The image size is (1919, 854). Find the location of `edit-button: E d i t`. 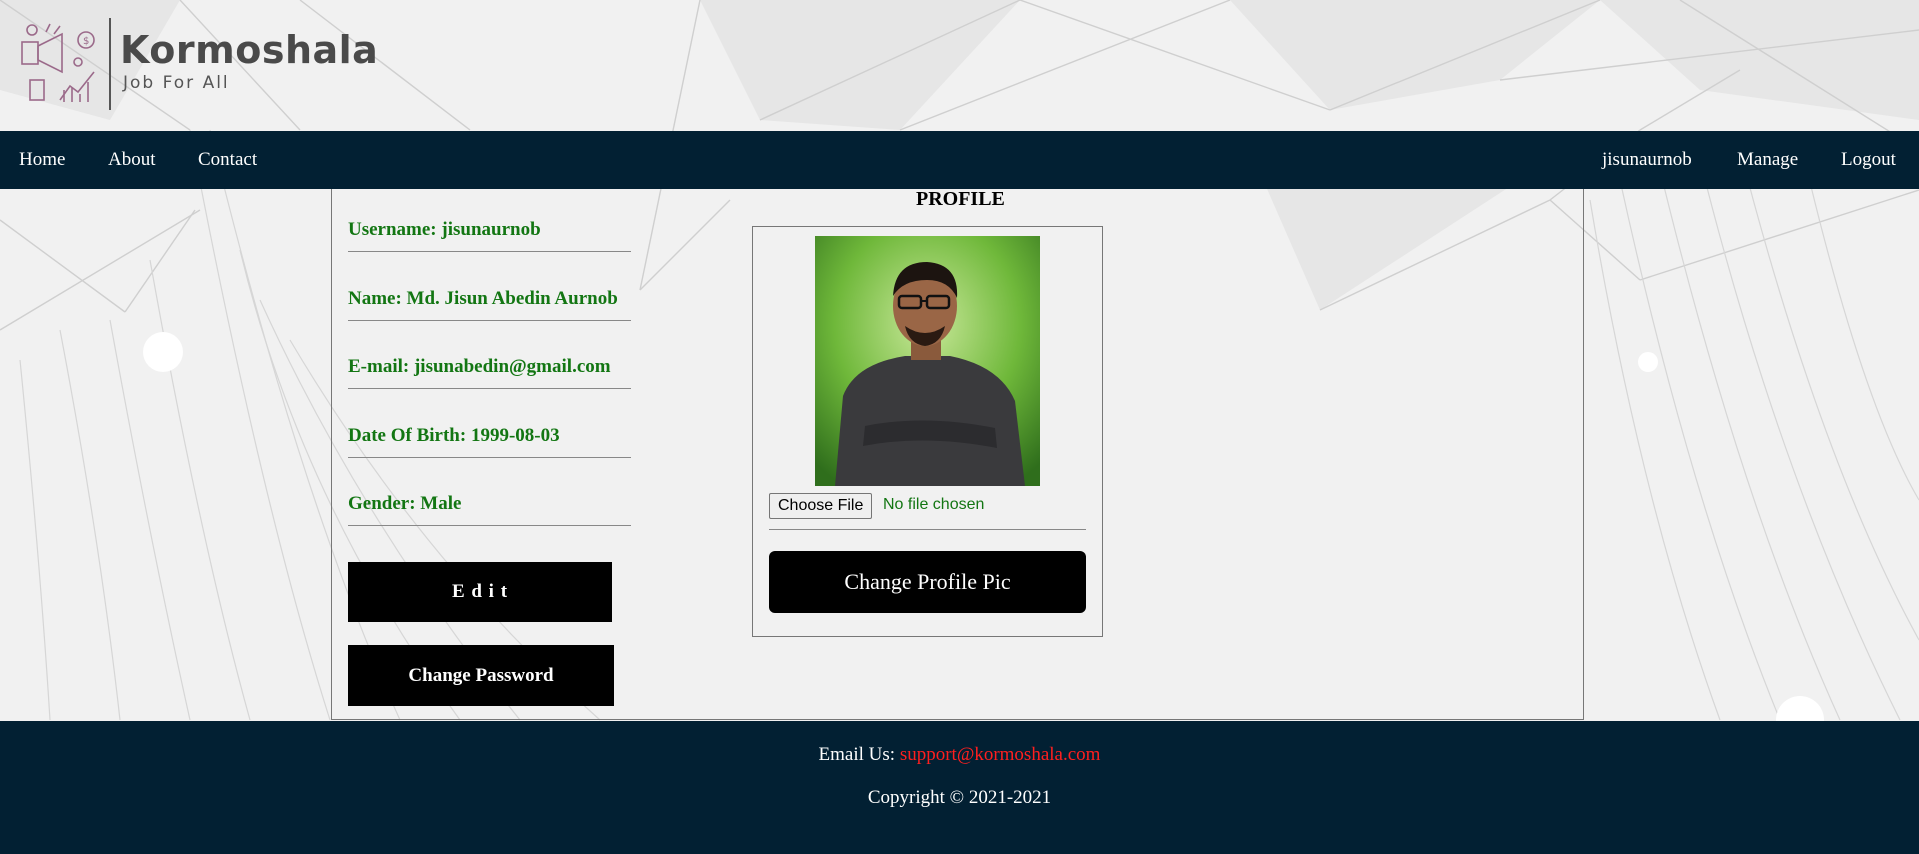

edit-button: E d i t is located at coordinates (480, 592).